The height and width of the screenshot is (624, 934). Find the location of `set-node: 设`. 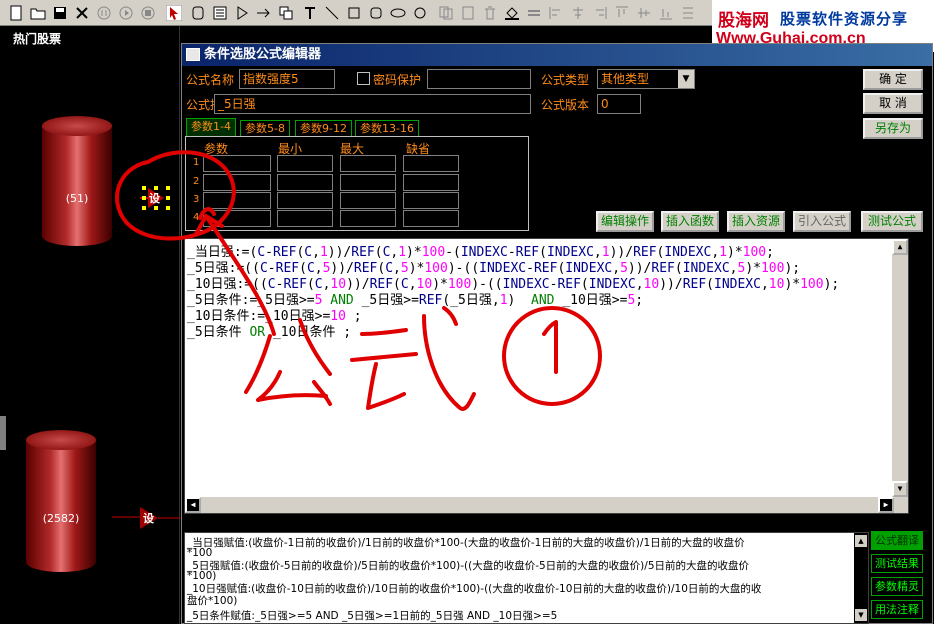

set-node: 设 is located at coordinates (146, 519).